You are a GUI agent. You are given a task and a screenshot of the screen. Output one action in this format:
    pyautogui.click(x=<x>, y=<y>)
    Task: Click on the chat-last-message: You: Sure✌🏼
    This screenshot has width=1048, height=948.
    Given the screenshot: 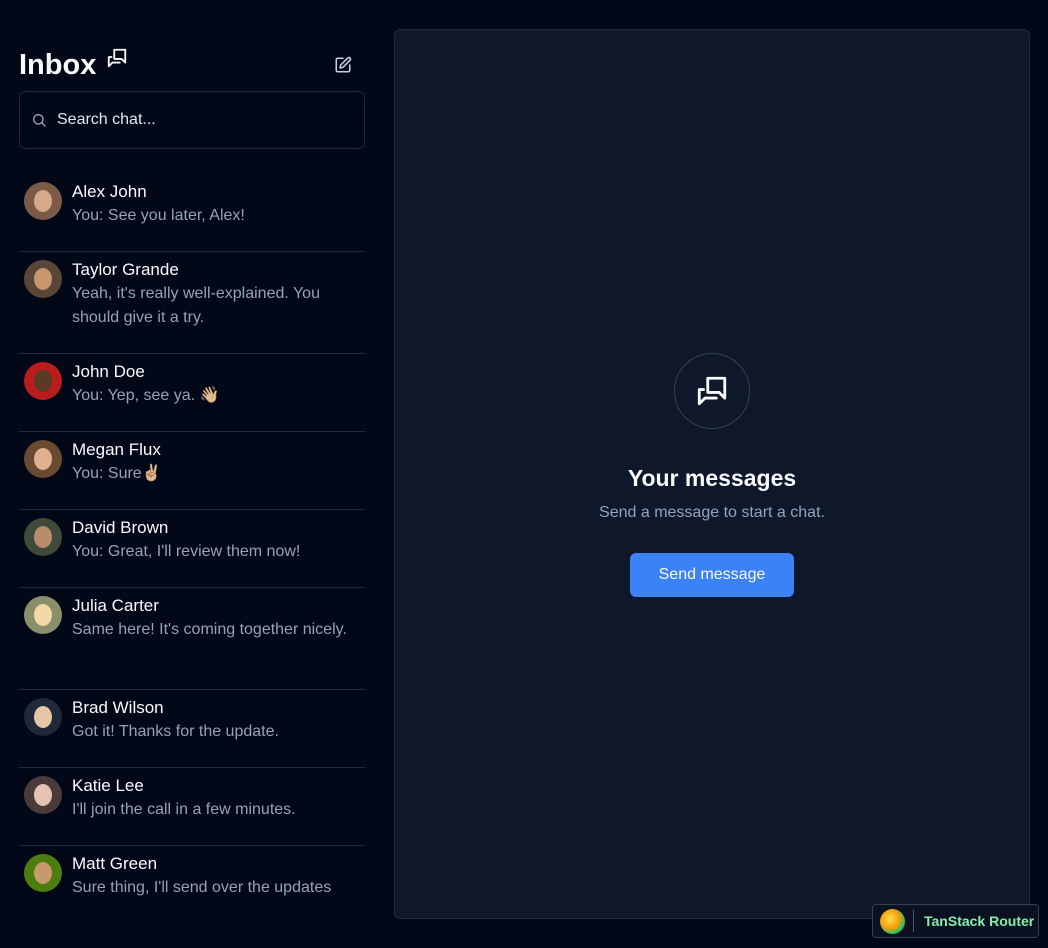 What is the action you would take?
    pyautogui.click(x=117, y=473)
    